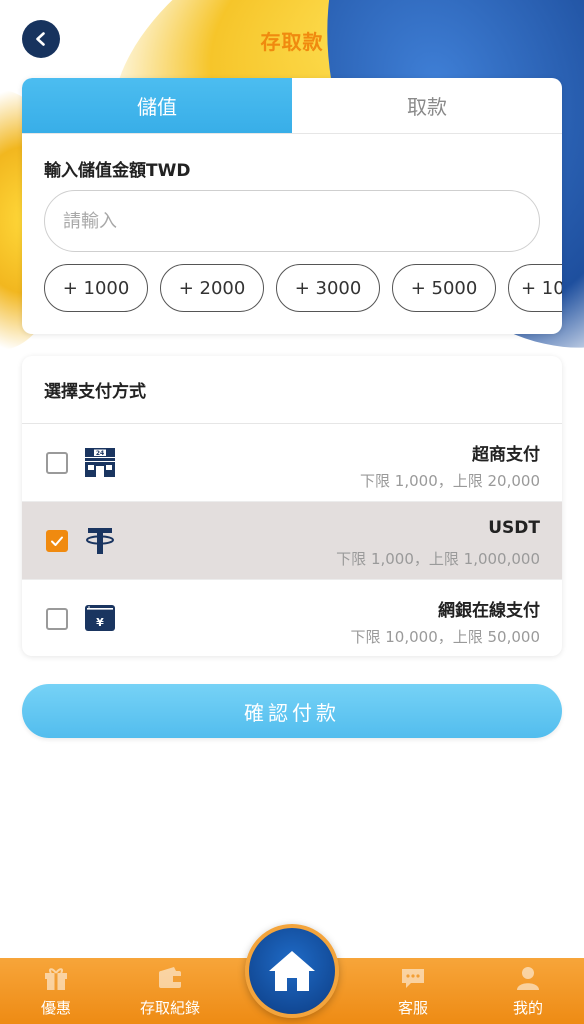  Describe the element at coordinates (212, 288) in the screenshot. I see `quick-amount-chip: + 2000` at that location.